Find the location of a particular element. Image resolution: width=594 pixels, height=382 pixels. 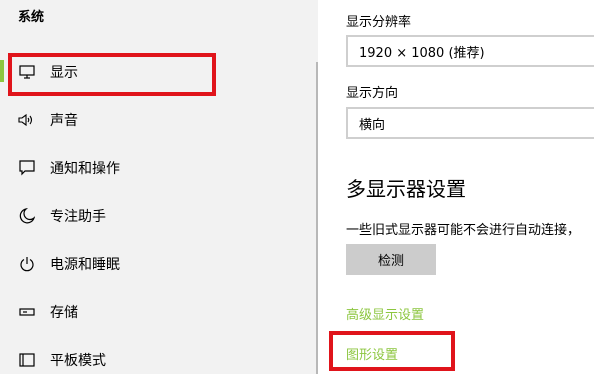

resolution-value: 1920 × 1080 (推荐) is located at coordinates (422, 53).